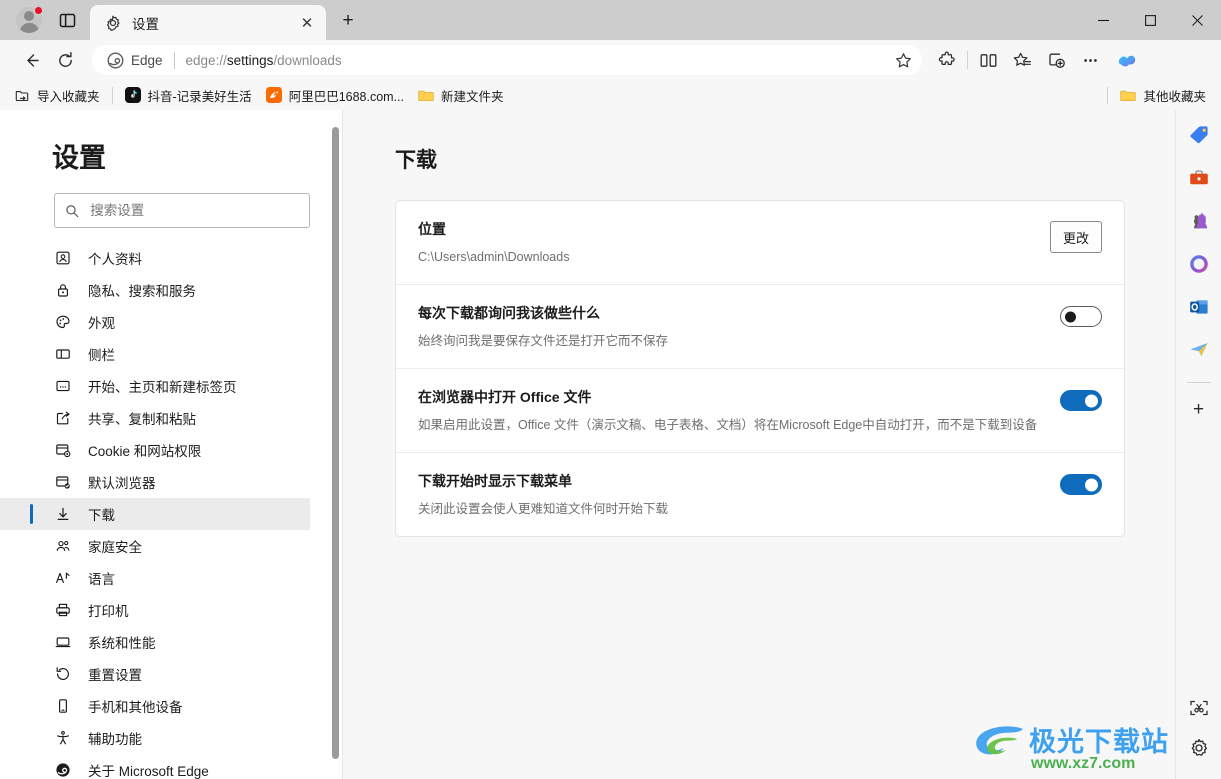  Describe the element at coordinates (1056, 60) in the screenshot. I see `collections-button` at that location.